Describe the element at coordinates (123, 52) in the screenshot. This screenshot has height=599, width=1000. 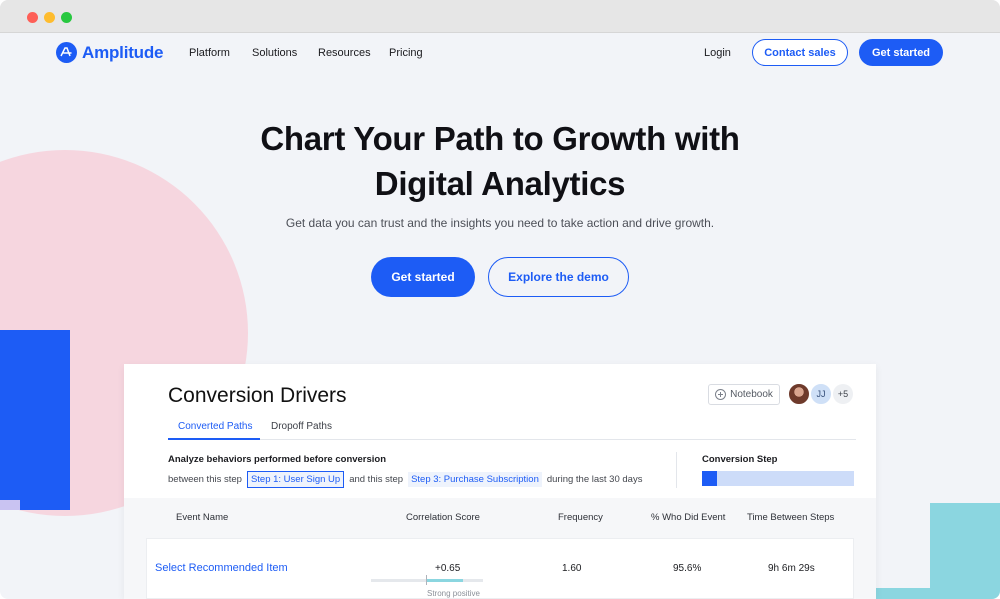
I see `brand-name: Amplitude` at that location.